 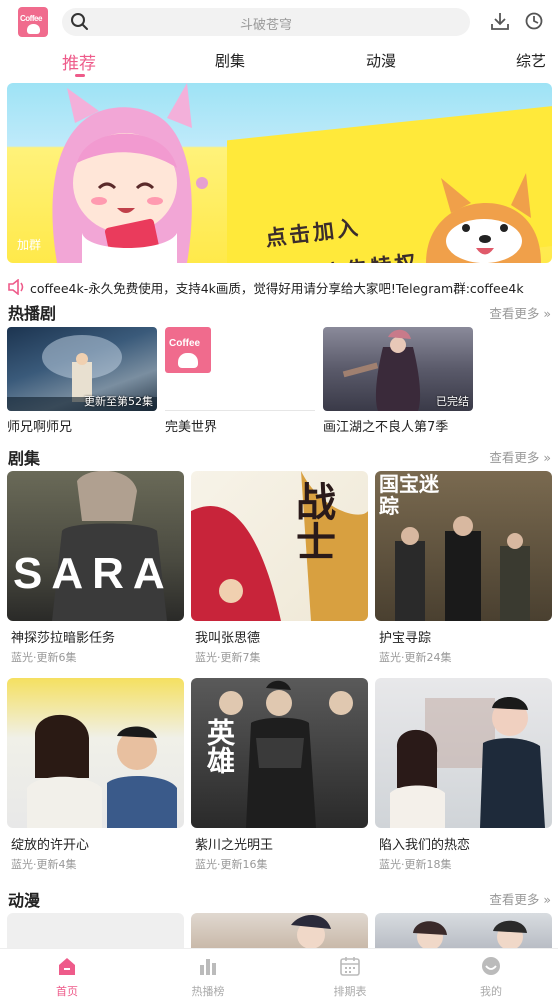 What do you see at coordinates (381, 60) in the screenshot?
I see `tab-anime: 动漫` at bounding box center [381, 60].